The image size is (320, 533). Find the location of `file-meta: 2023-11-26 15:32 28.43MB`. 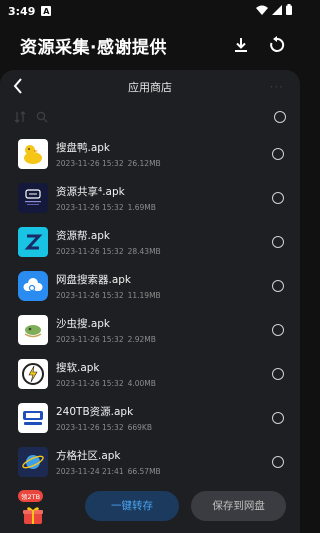

file-meta: 2023-11-26 15:32 28.43MB is located at coordinates (164, 251).